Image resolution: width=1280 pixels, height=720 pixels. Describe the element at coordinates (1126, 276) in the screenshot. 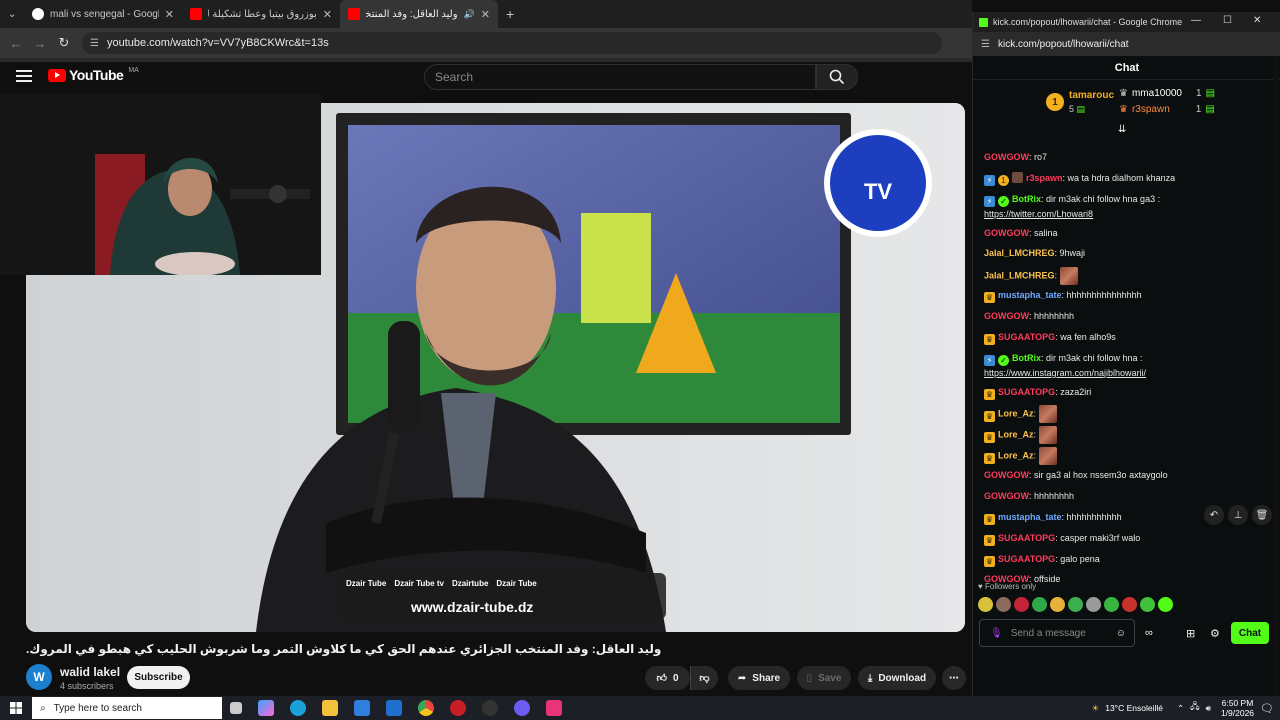

I see `chat-message: Jalal_LMCHREG:` at that location.